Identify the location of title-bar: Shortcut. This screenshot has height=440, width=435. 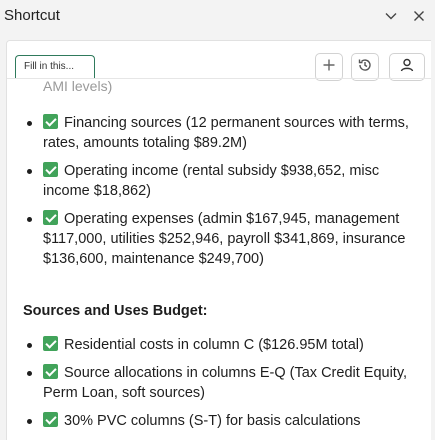
(217, 17).